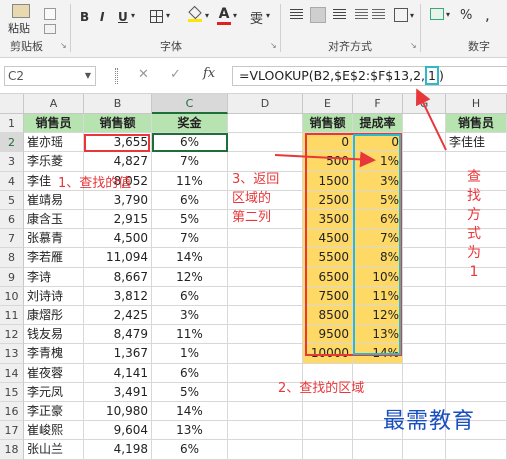 The image size is (507, 460). Describe the element at coordinates (156, 16) in the screenshot. I see `border-icon` at that location.